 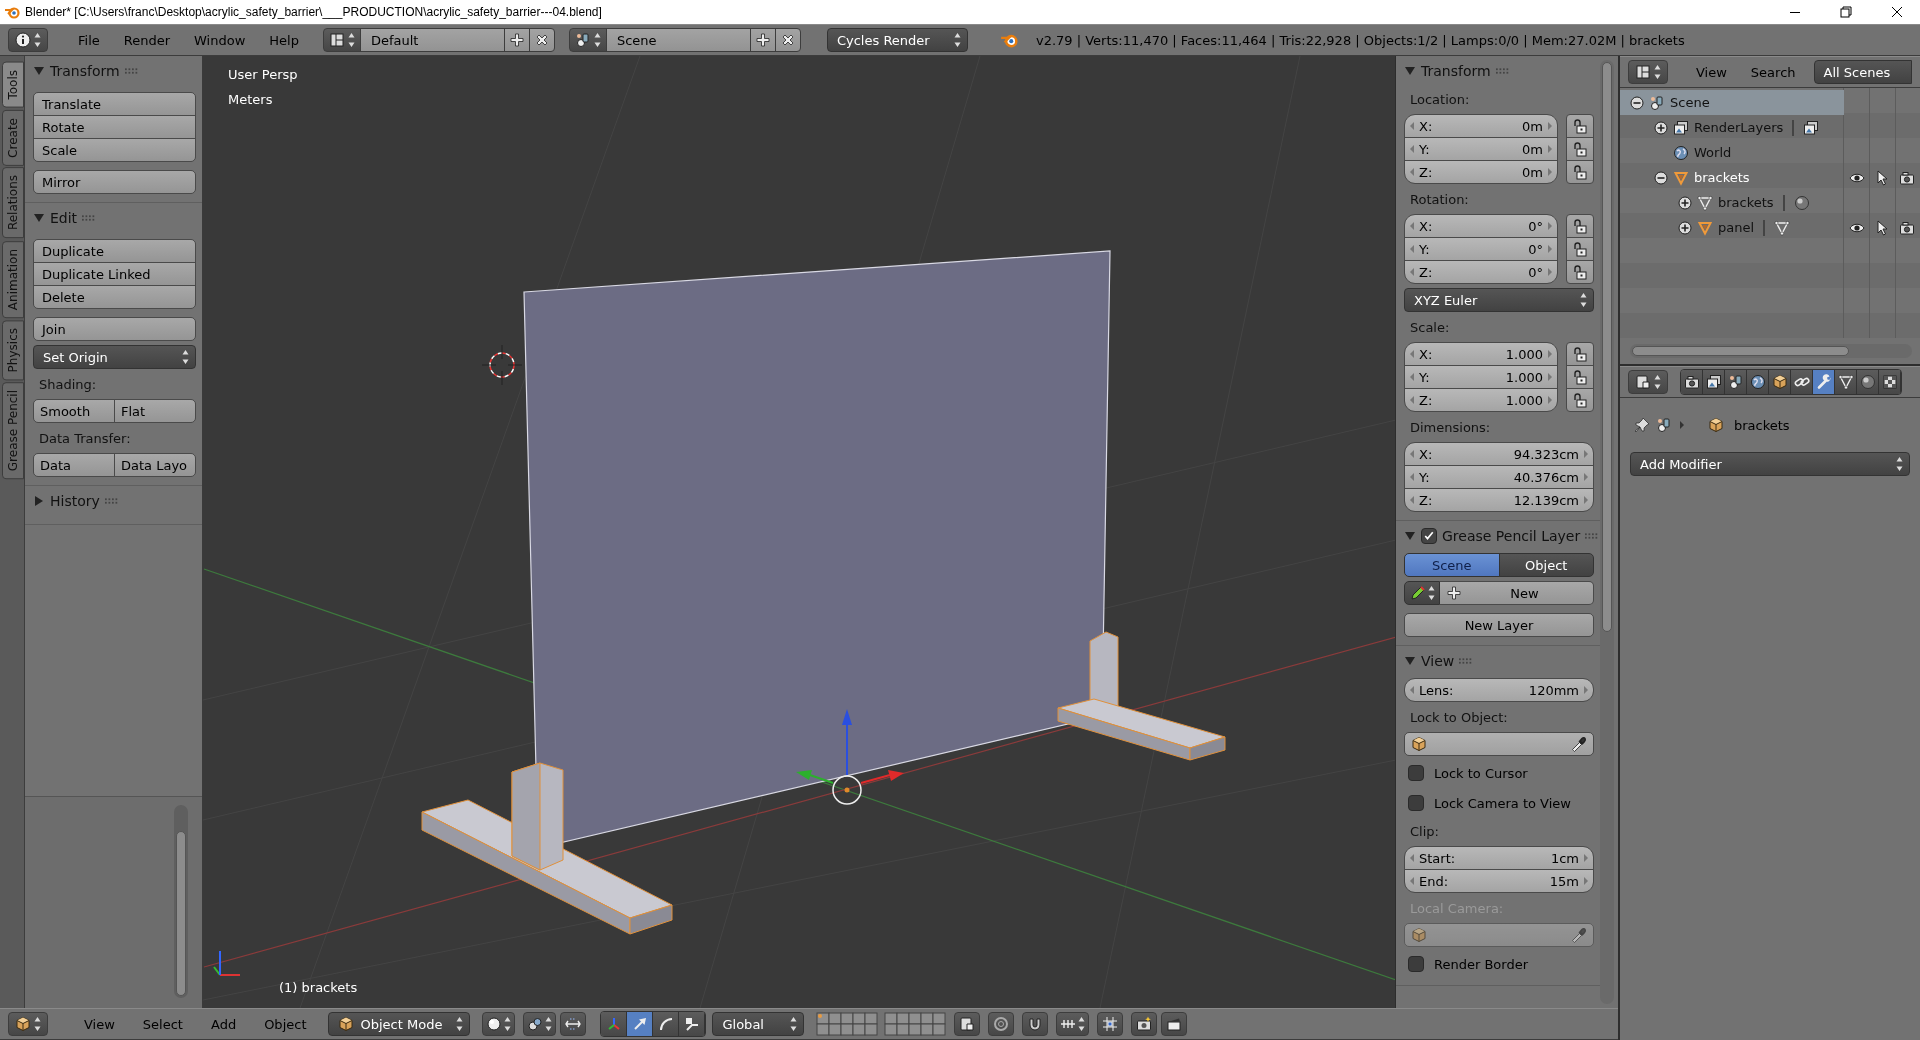 I want to click on checkbox-label: Render Border, so click(x=1481, y=964).